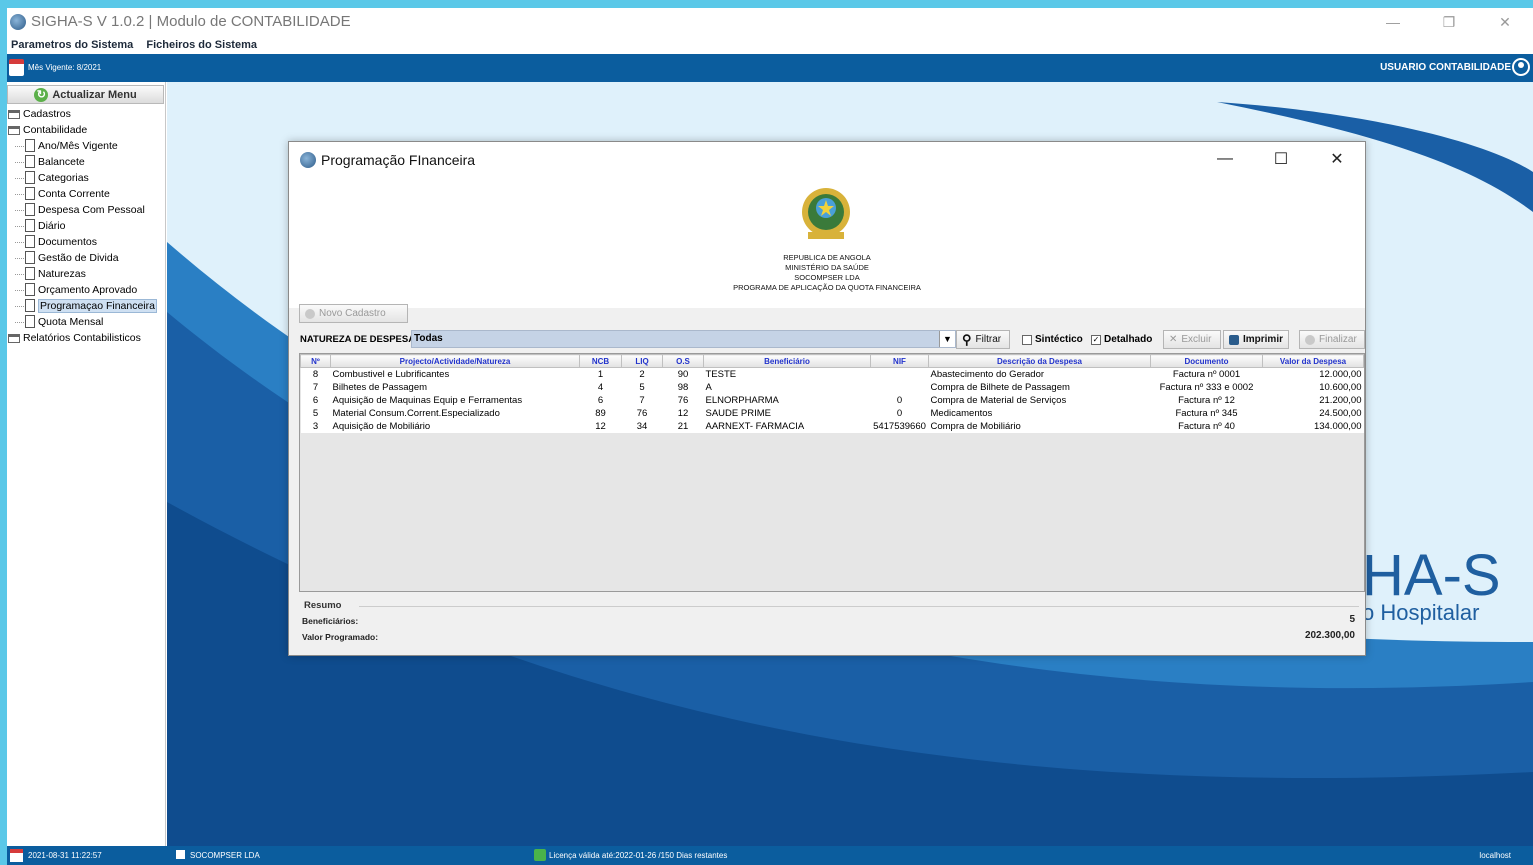 The width and height of the screenshot is (1533, 865). What do you see at coordinates (308, 160) in the screenshot?
I see `app-logo-icon` at bounding box center [308, 160].